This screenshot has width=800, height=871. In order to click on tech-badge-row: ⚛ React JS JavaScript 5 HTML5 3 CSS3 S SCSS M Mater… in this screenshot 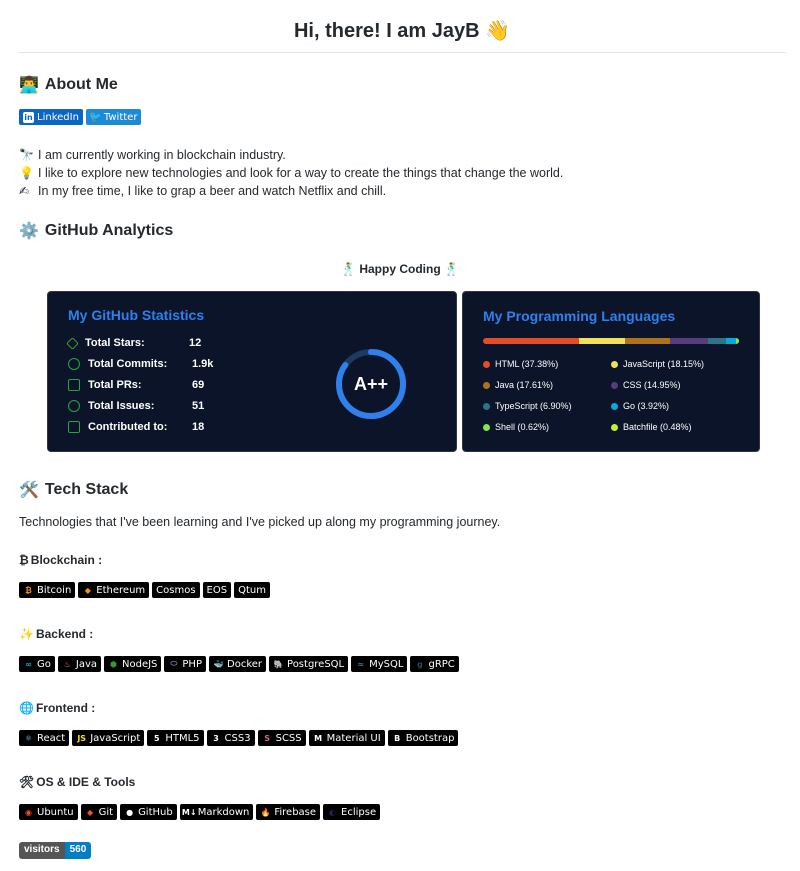, I will do `click(239, 738)`.